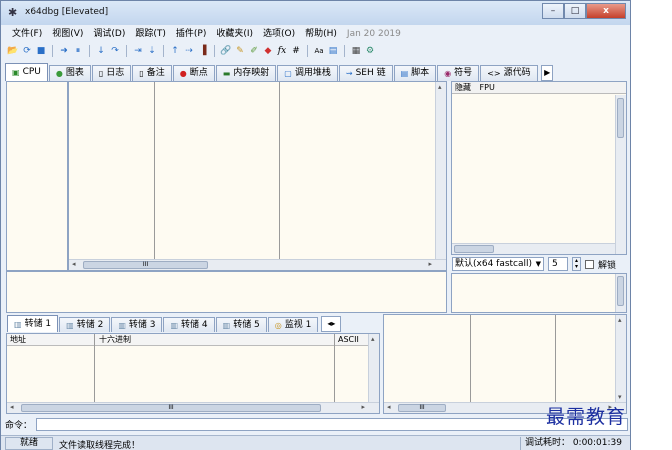  What do you see at coordinates (620, 358) in the screenshot?
I see `stack-vertical-scrollbar: ▴ ▾` at bounding box center [620, 358].